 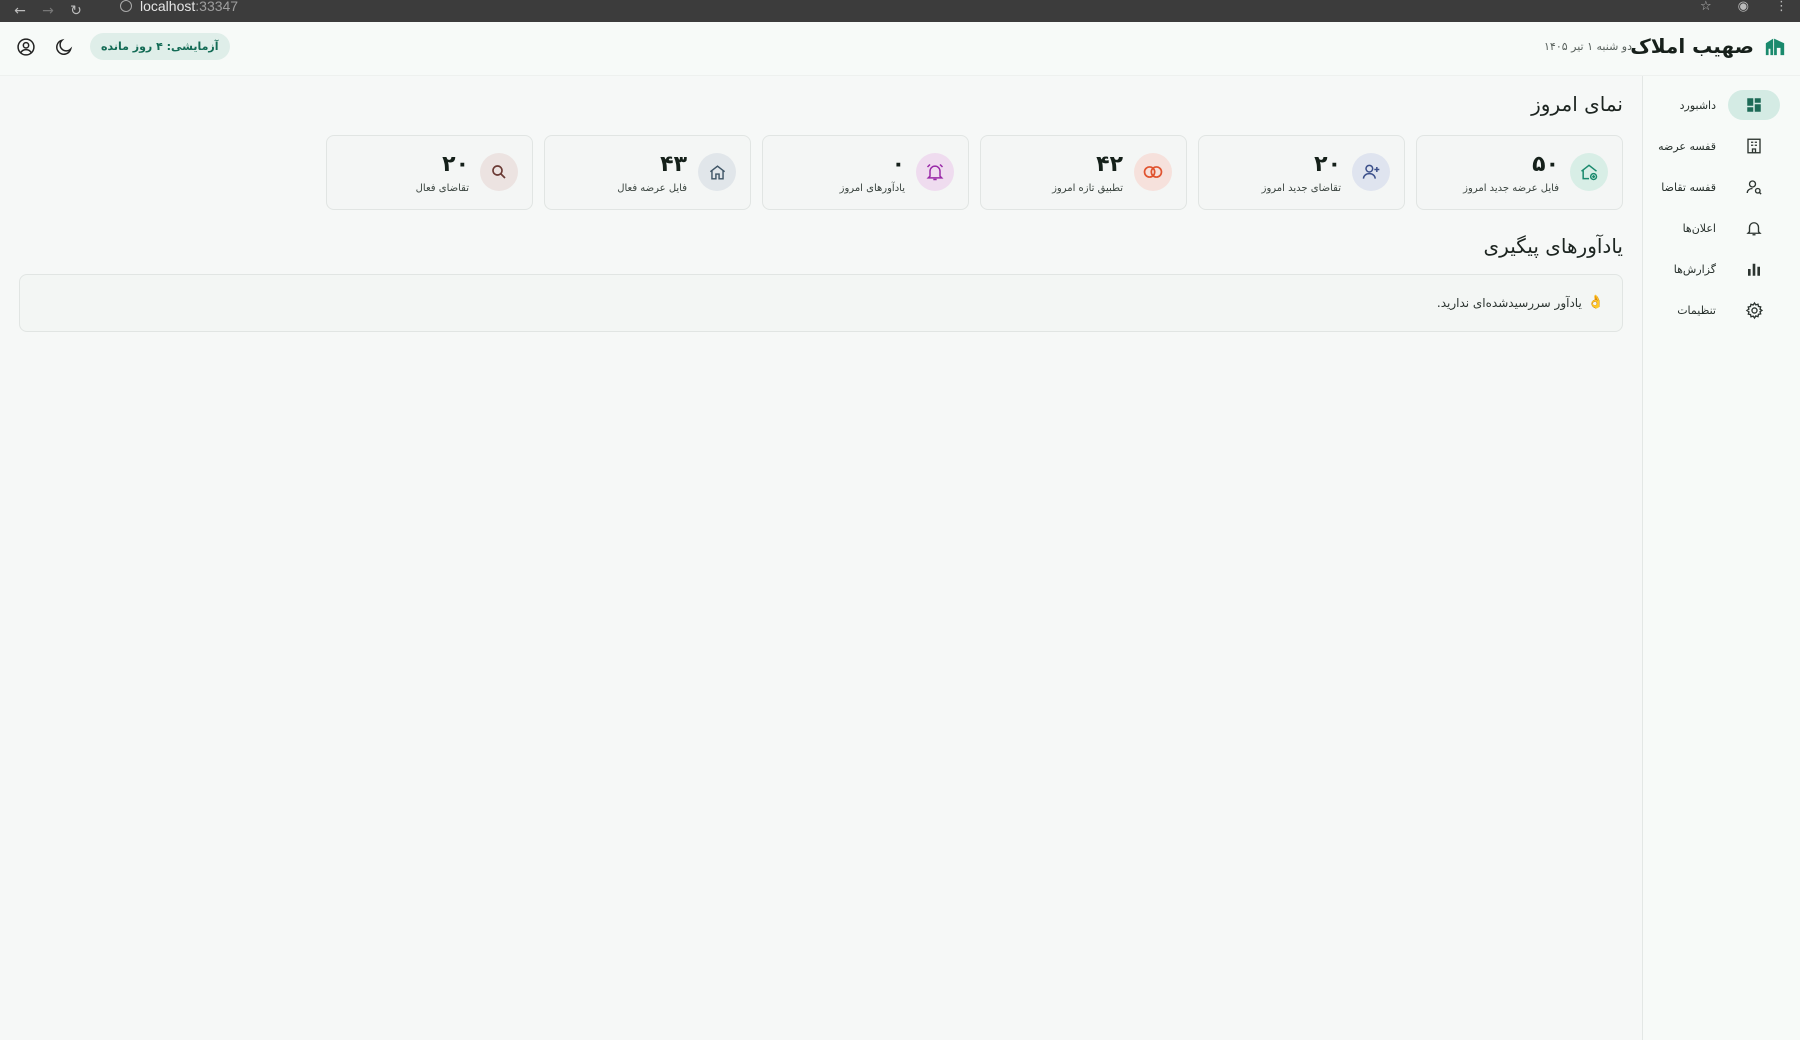 I want to click on stat-label: تقاضای جدید امروز, so click(x=1301, y=188).